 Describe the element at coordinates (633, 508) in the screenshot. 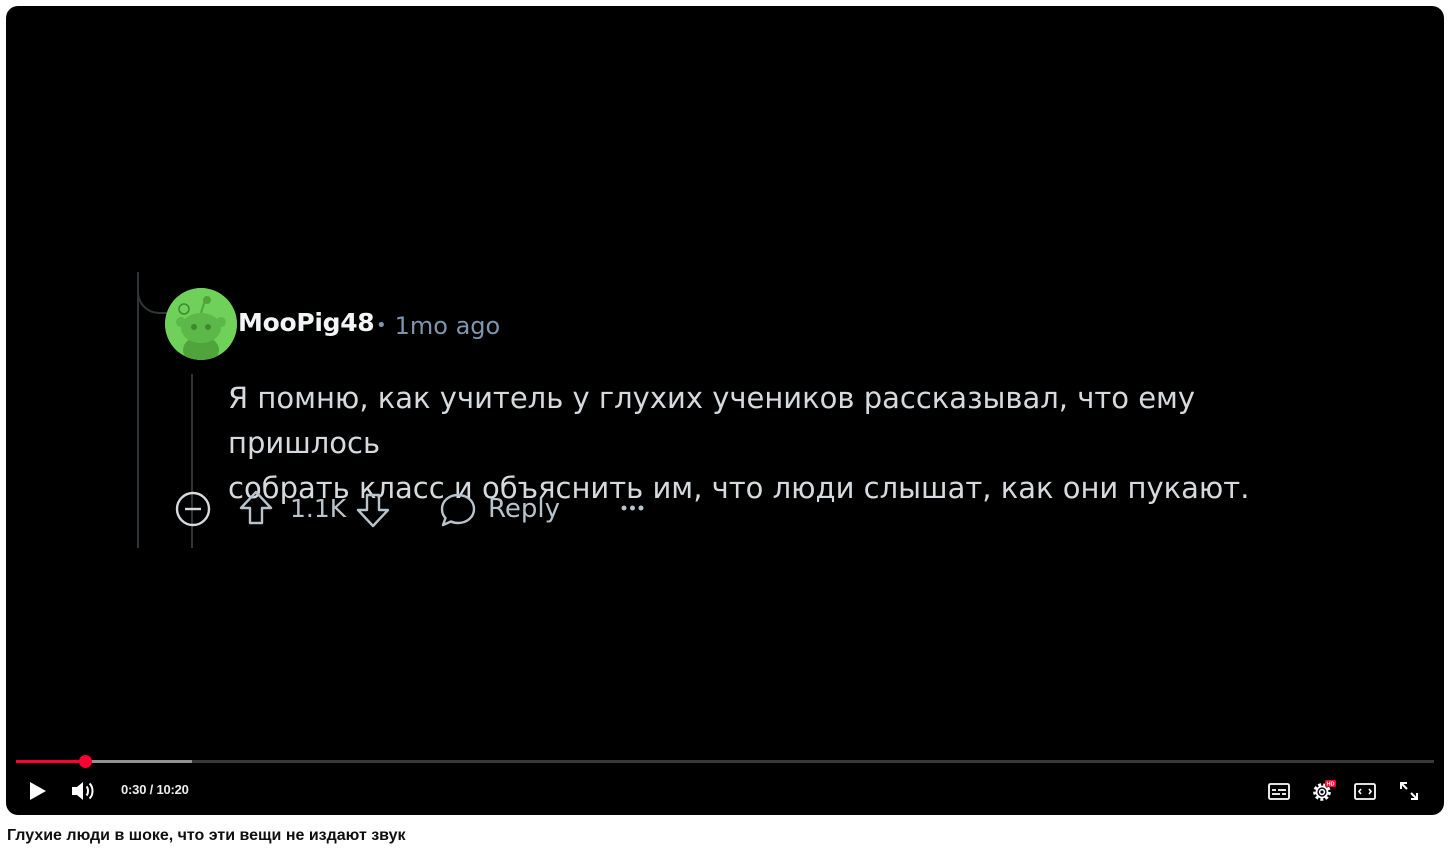

I see `more-options-icon` at that location.